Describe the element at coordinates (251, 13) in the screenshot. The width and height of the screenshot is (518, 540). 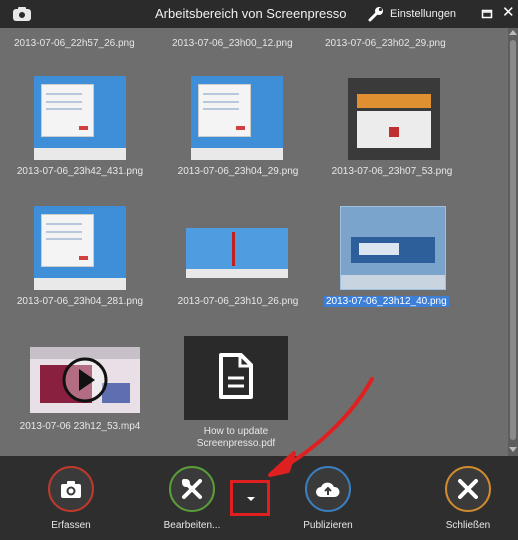
I see `window-title: Arbeitsbereich von Screenpresso` at that location.